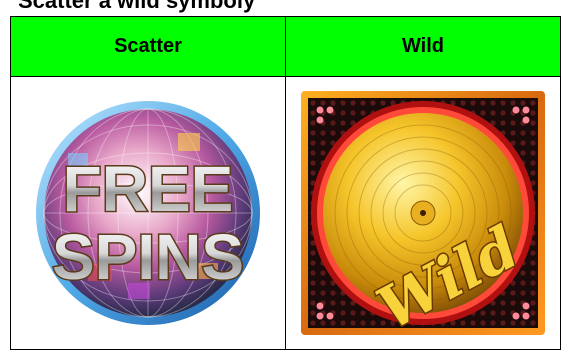 This screenshot has height=356, width=569. What do you see at coordinates (148, 46) in the screenshot?
I see `column-header-scatter: Scatter` at bounding box center [148, 46].